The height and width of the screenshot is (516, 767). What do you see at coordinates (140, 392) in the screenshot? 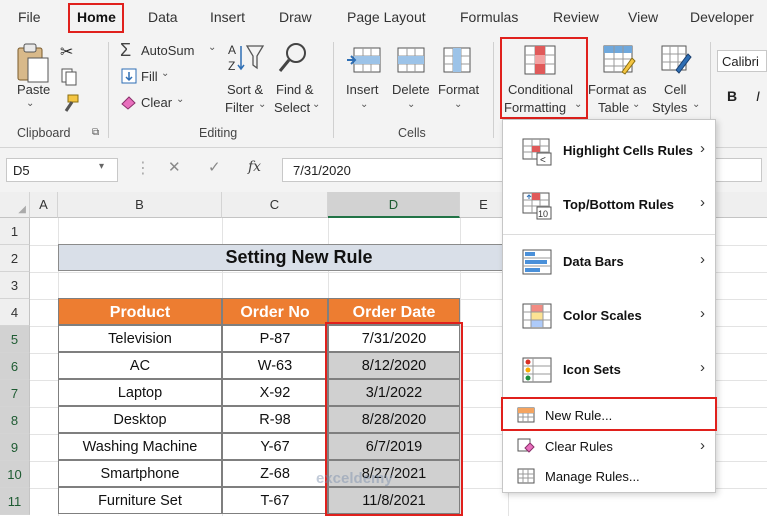
I see `table-cell-product: Laptop` at bounding box center [140, 392].